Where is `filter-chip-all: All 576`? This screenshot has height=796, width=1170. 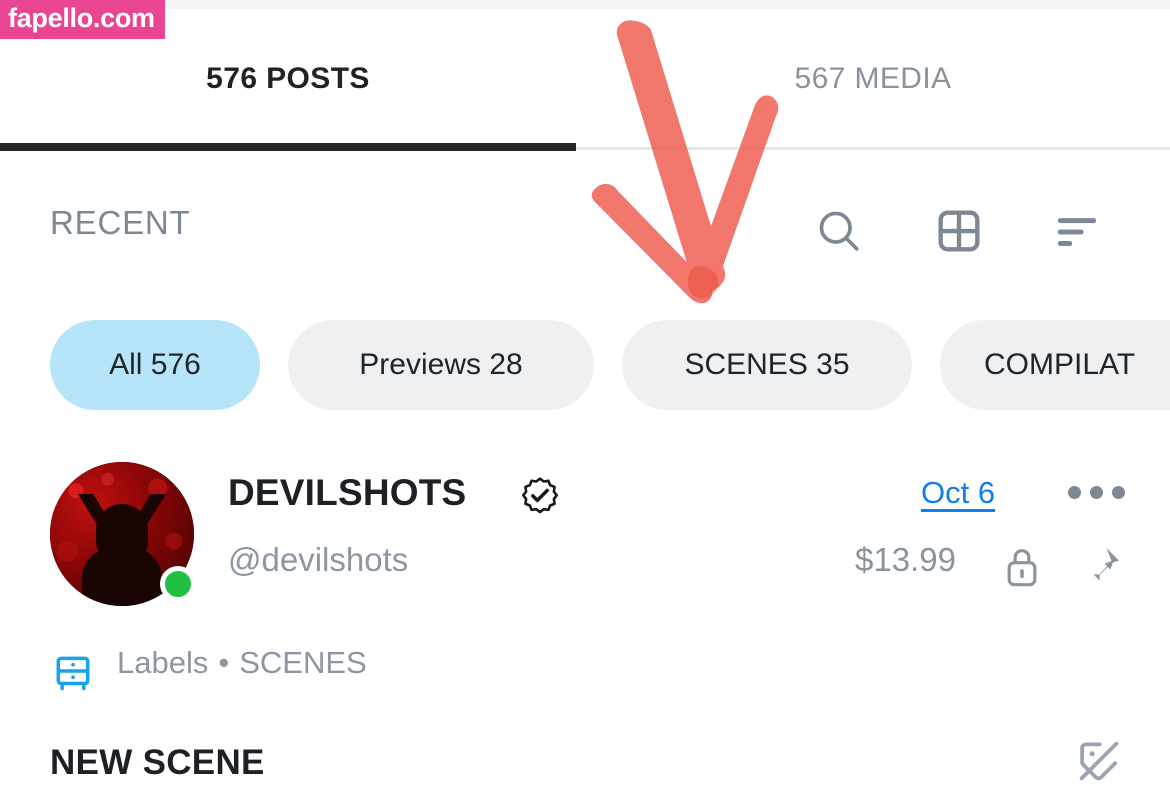 filter-chip-all: All 576 is located at coordinates (155, 365).